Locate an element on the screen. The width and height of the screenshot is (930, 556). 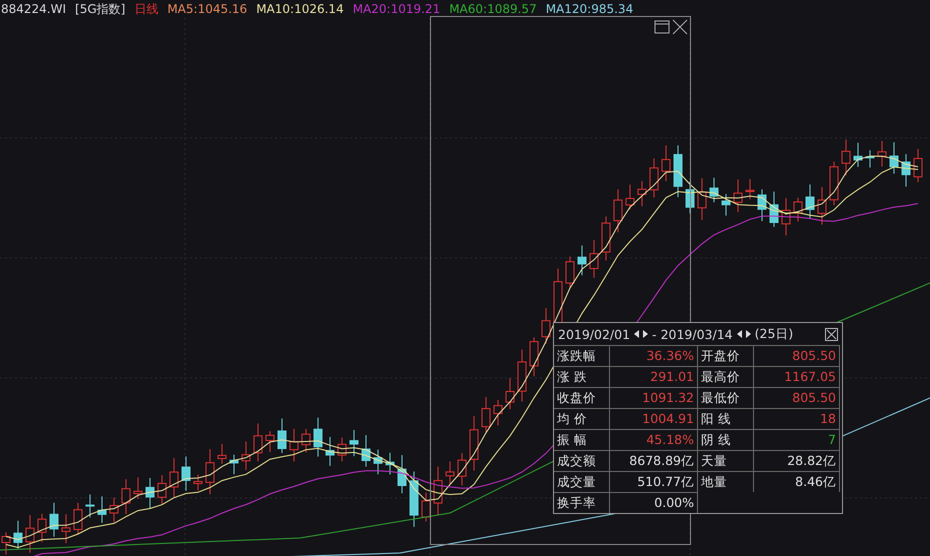
legend-label: 日线 is located at coordinates (146, 9).